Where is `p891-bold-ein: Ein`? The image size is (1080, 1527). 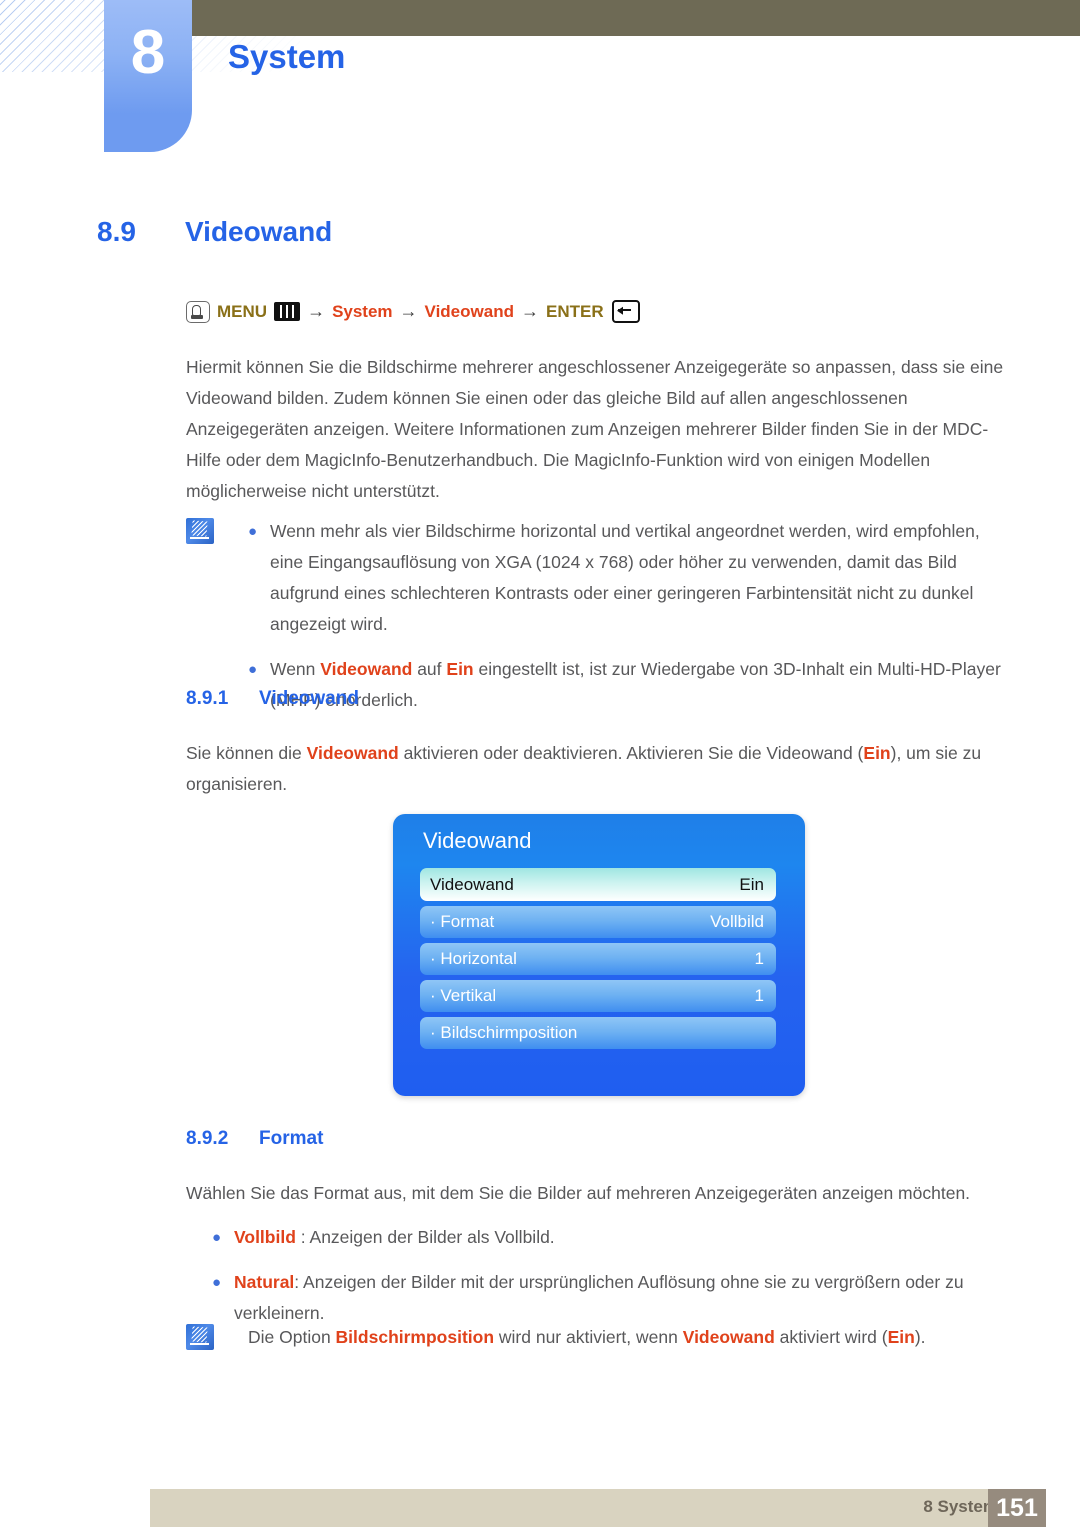
p891-bold-ein: Ein is located at coordinates (877, 753).